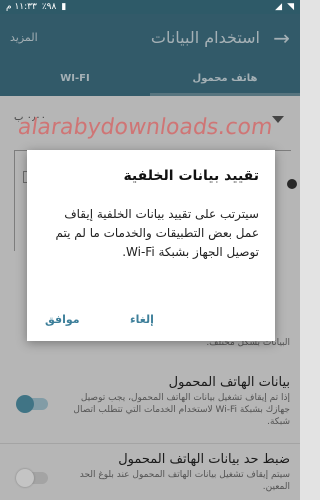 The image size is (320, 500). I want to click on watermark: alarabydownloads.com, so click(145, 127).